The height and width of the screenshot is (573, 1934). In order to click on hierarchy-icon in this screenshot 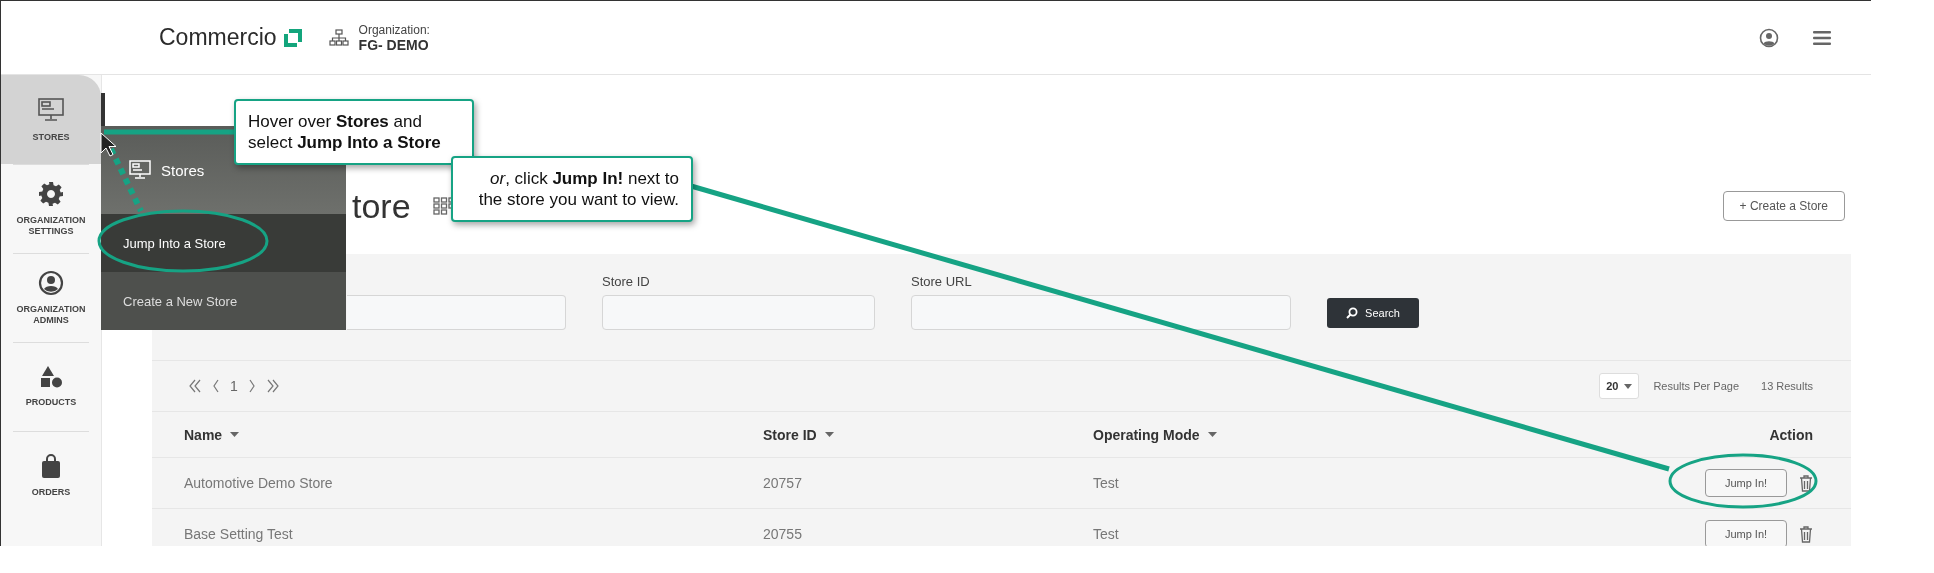, I will do `click(338, 37)`.